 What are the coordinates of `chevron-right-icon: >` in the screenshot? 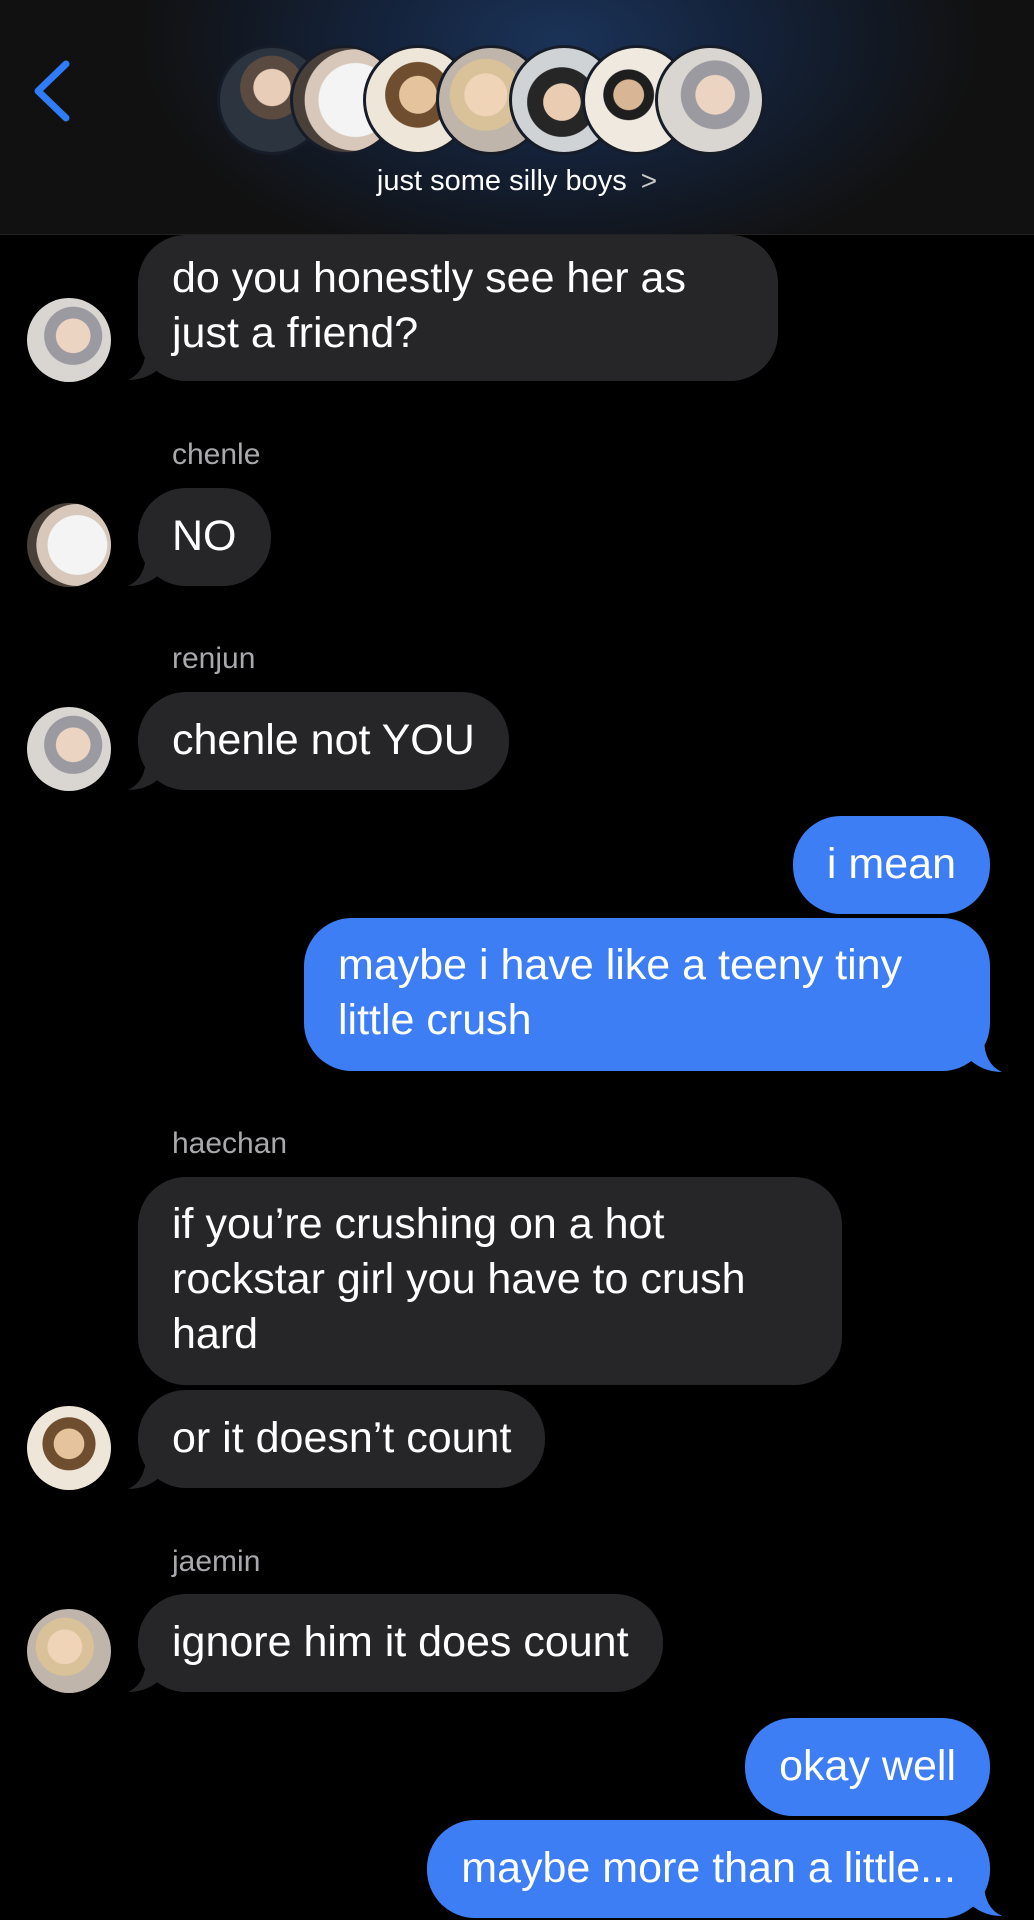 It's located at (649, 180).